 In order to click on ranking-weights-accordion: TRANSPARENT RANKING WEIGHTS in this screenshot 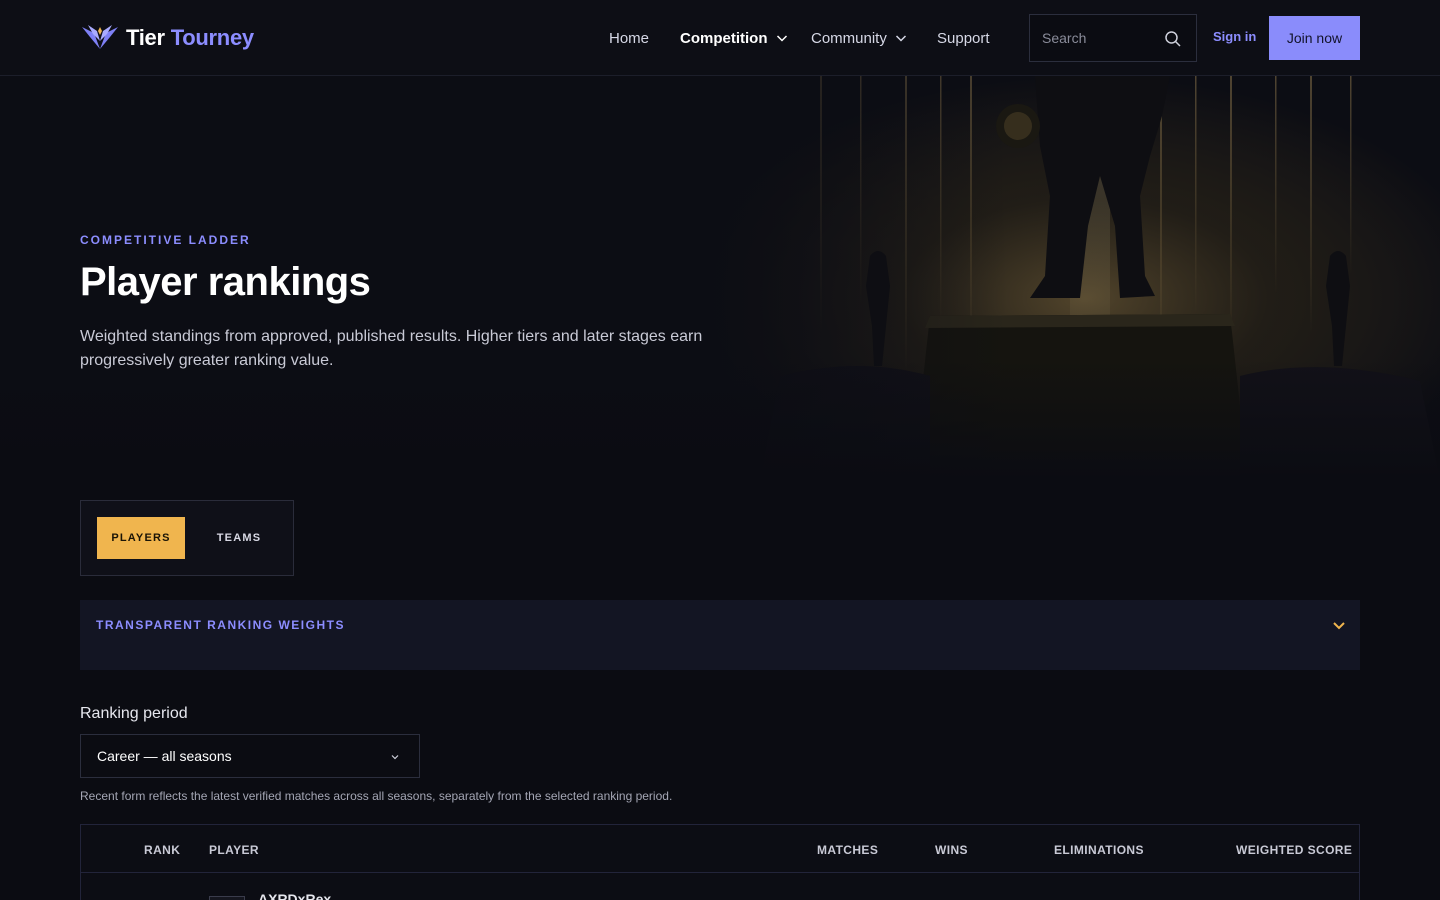, I will do `click(720, 635)`.